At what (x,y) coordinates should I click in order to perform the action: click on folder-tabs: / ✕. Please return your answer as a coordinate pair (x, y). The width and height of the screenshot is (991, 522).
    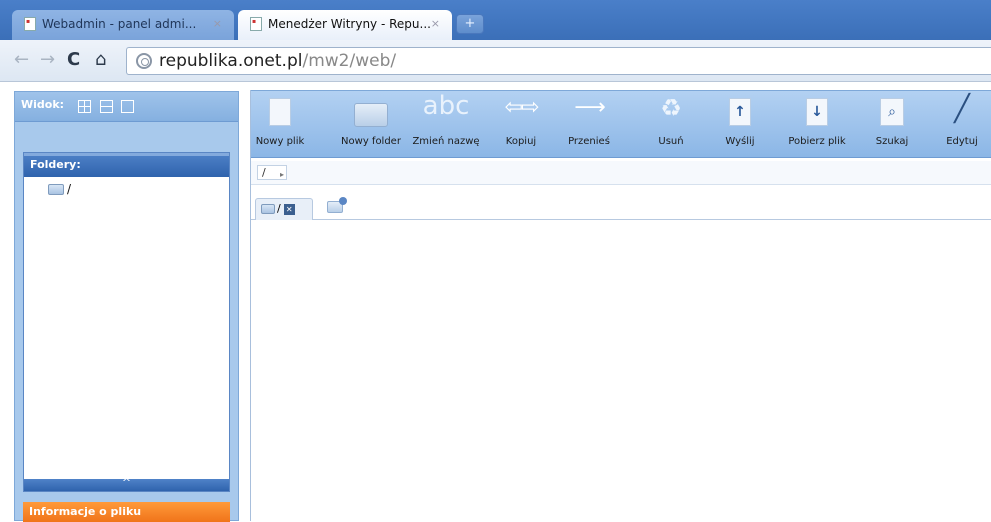
    Looking at the image, I should click on (621, 208).